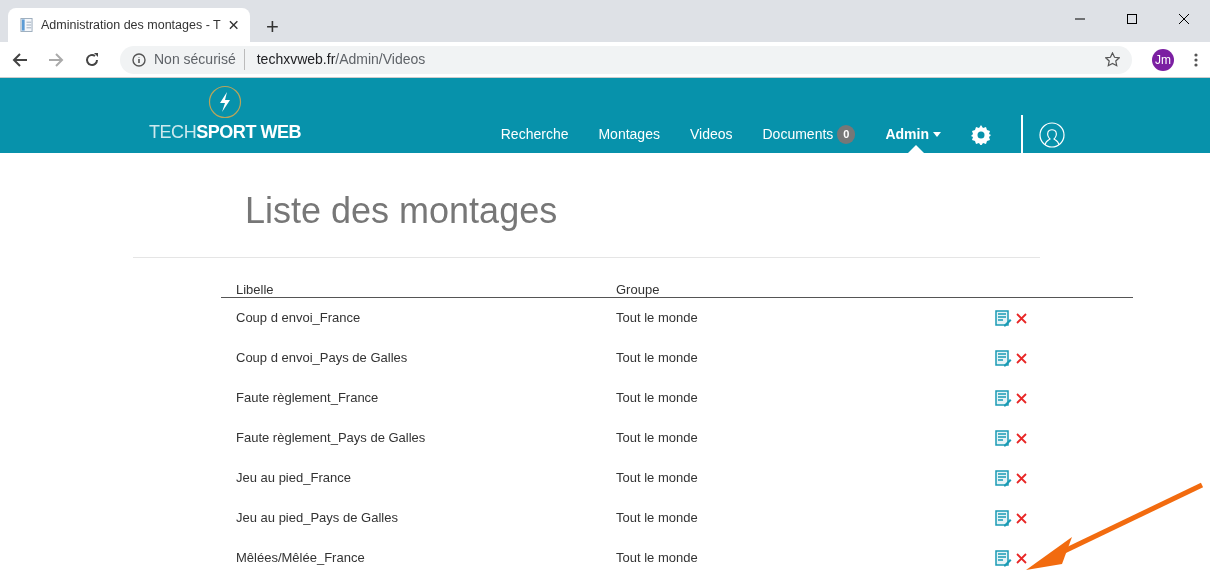  What do you see at coordinates (92, 59) in the screenshot?
I see `reload-icon` at bounding box center [92, 59].